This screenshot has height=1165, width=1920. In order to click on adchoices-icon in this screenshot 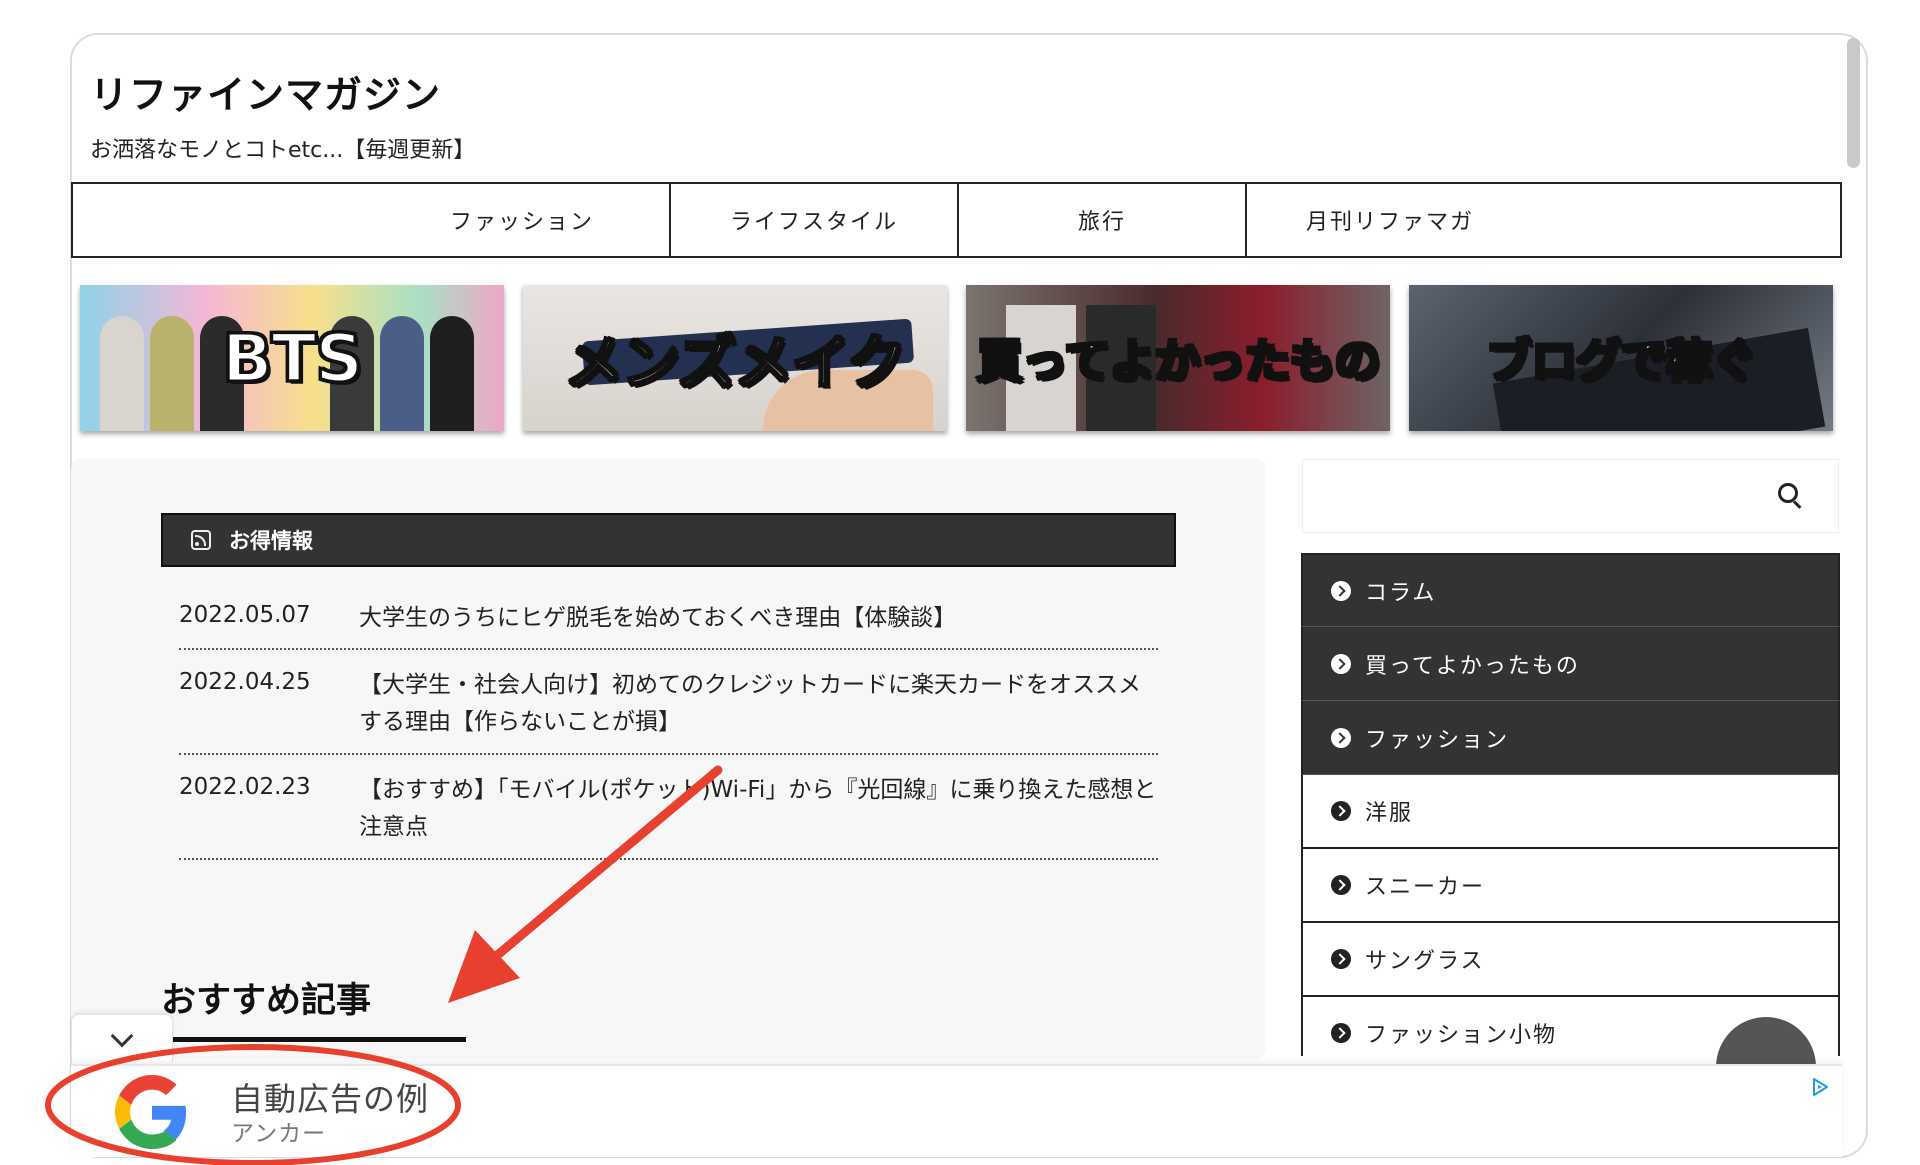, I will do `click(1820, 1087)`.